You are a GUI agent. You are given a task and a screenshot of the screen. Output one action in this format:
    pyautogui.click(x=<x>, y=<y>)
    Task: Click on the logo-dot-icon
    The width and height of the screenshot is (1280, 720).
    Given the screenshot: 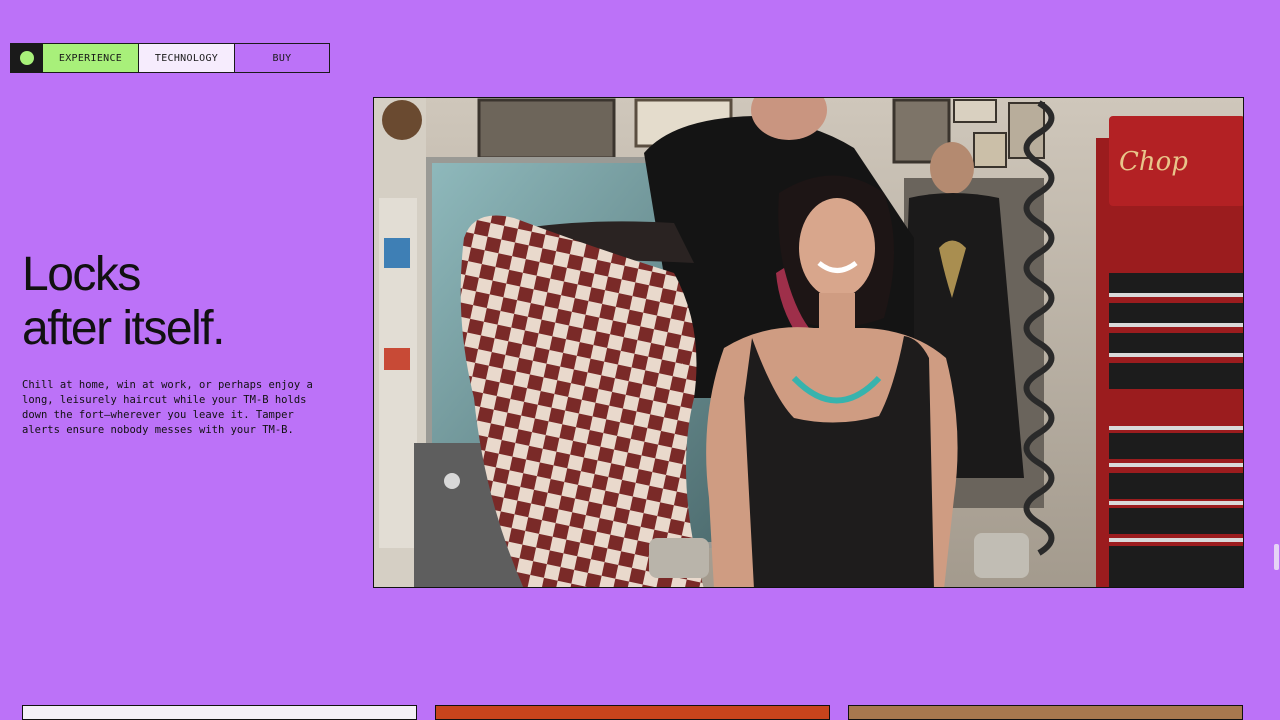 What is the action you would take?
    pyautogui.click(x=26, y=58)
    